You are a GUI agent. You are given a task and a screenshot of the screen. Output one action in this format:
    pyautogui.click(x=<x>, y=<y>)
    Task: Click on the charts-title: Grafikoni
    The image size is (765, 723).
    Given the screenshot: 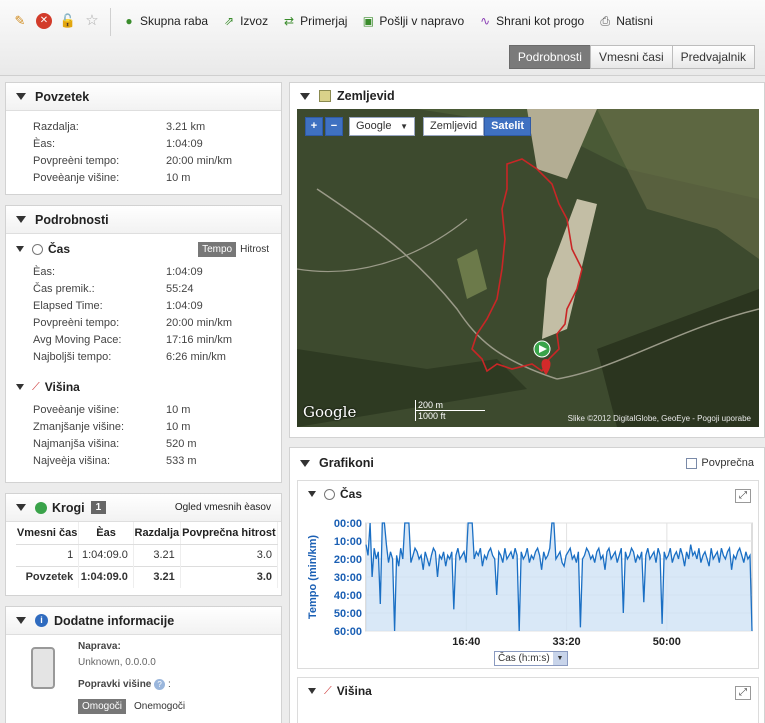 What is the action you would take?
    pyautogui.click(x=346, y=463)
    